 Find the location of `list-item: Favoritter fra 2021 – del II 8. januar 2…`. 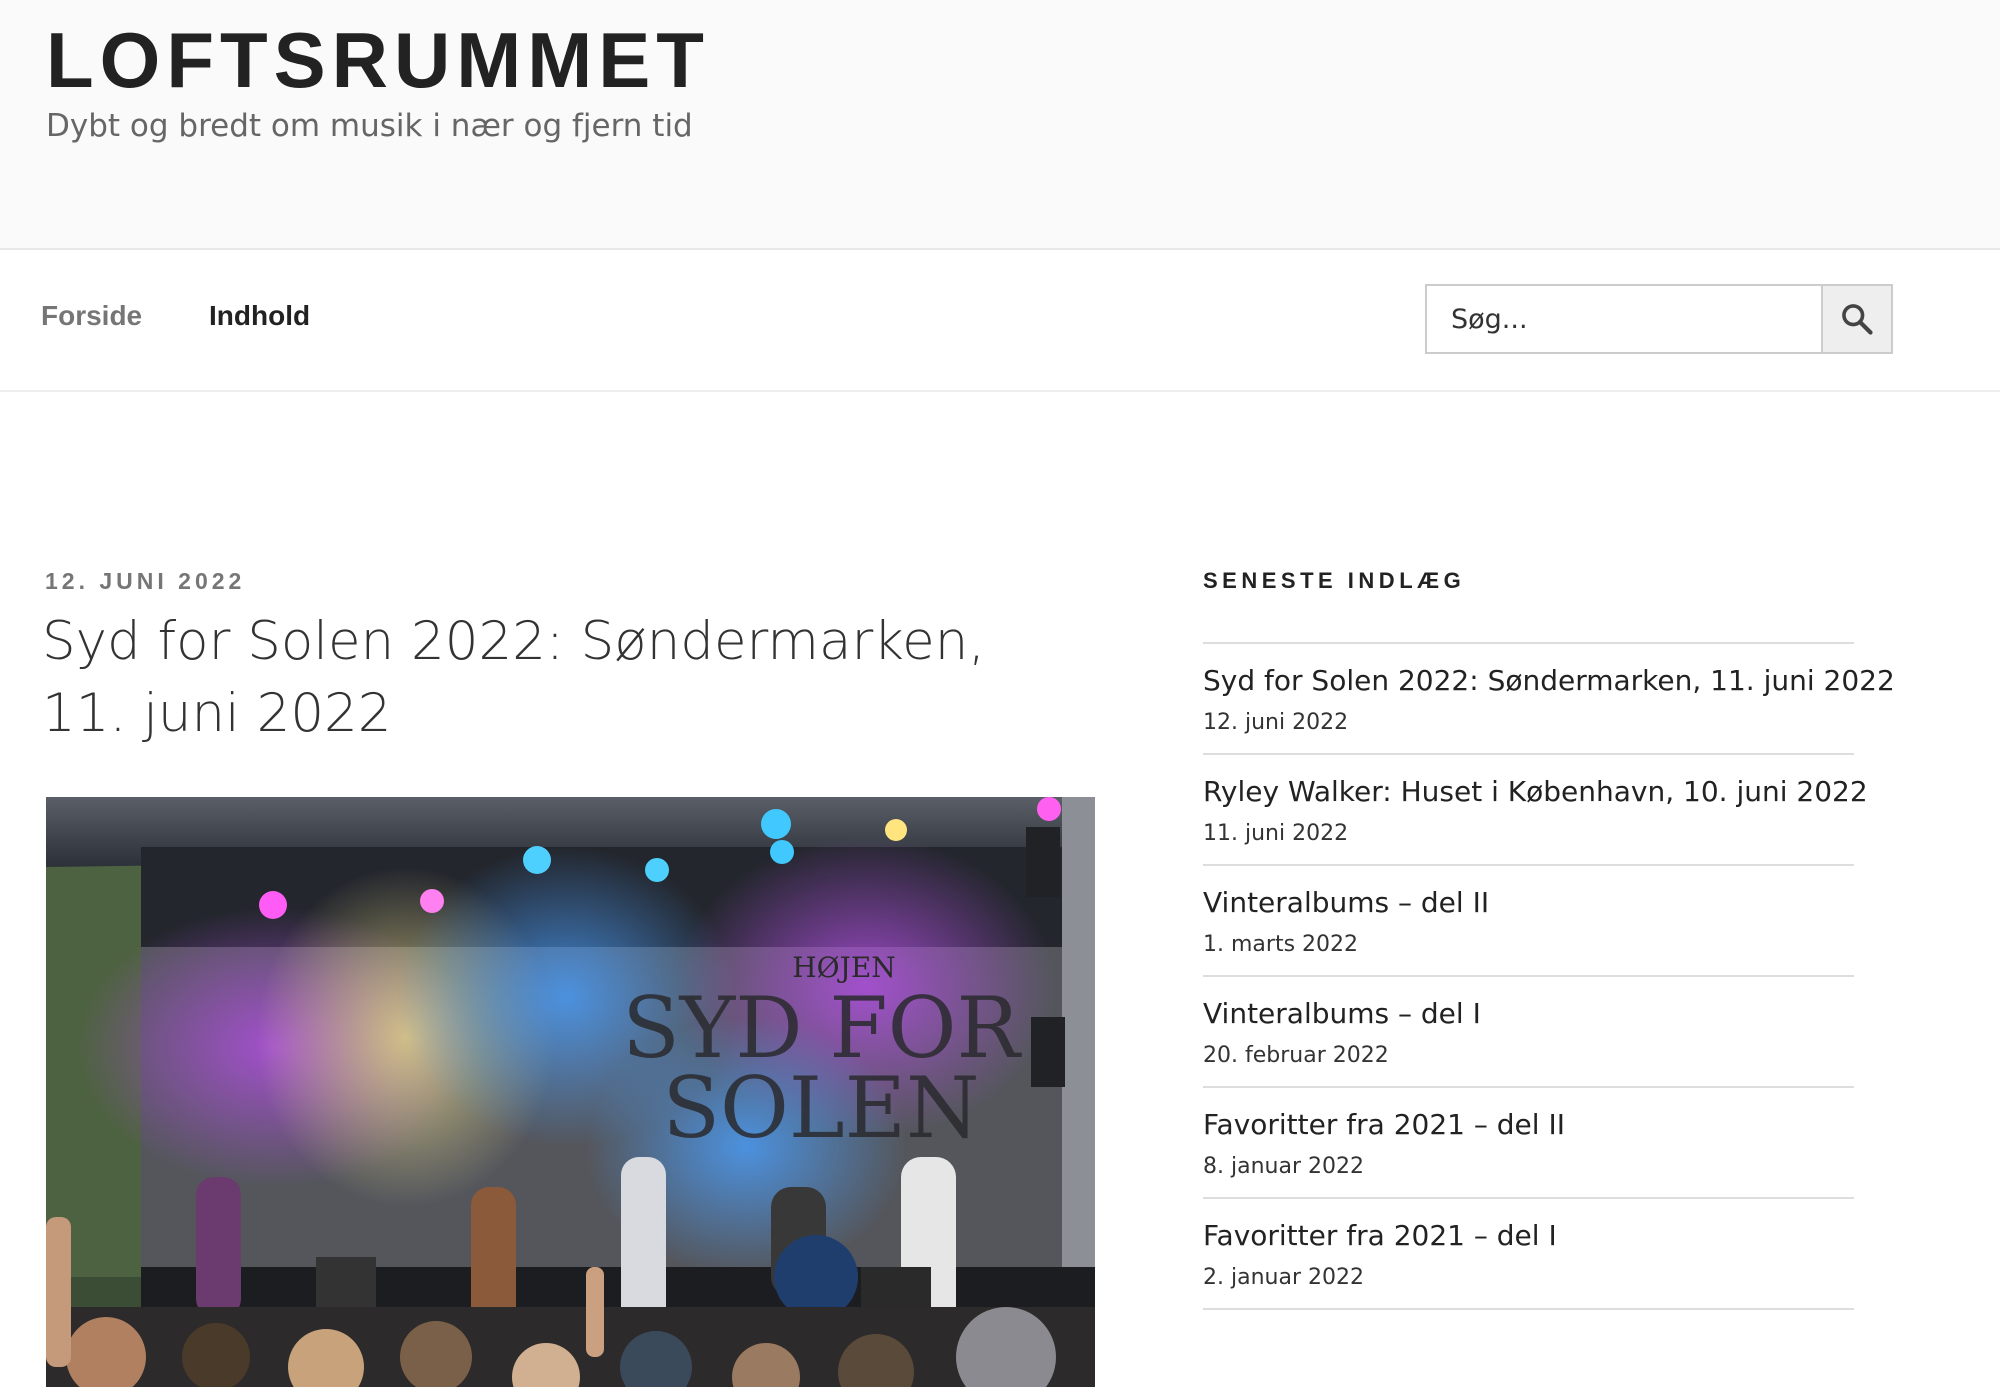

list-item: Favoritter fra 2021 – del II 8. januar 2… is located at coordinates (1528, 1143).